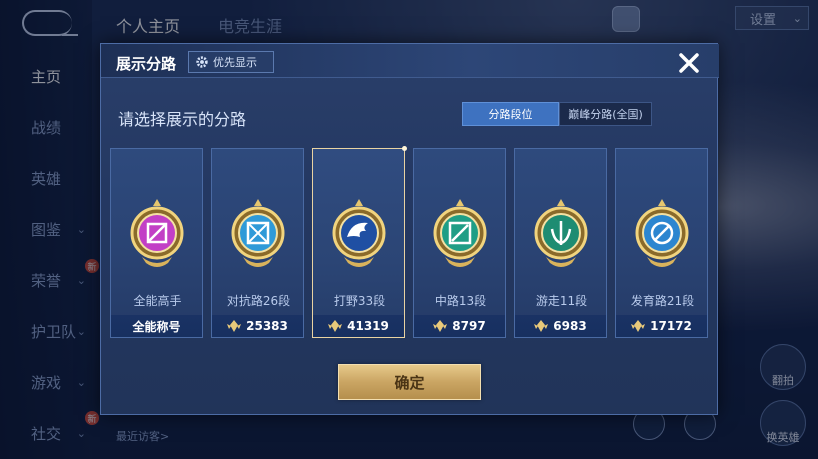 The height and width of the screenshot is (459, 818). Describe the element at coordinates (404, 148) in the screenshot. I see `selected-corner-marker` at that location.